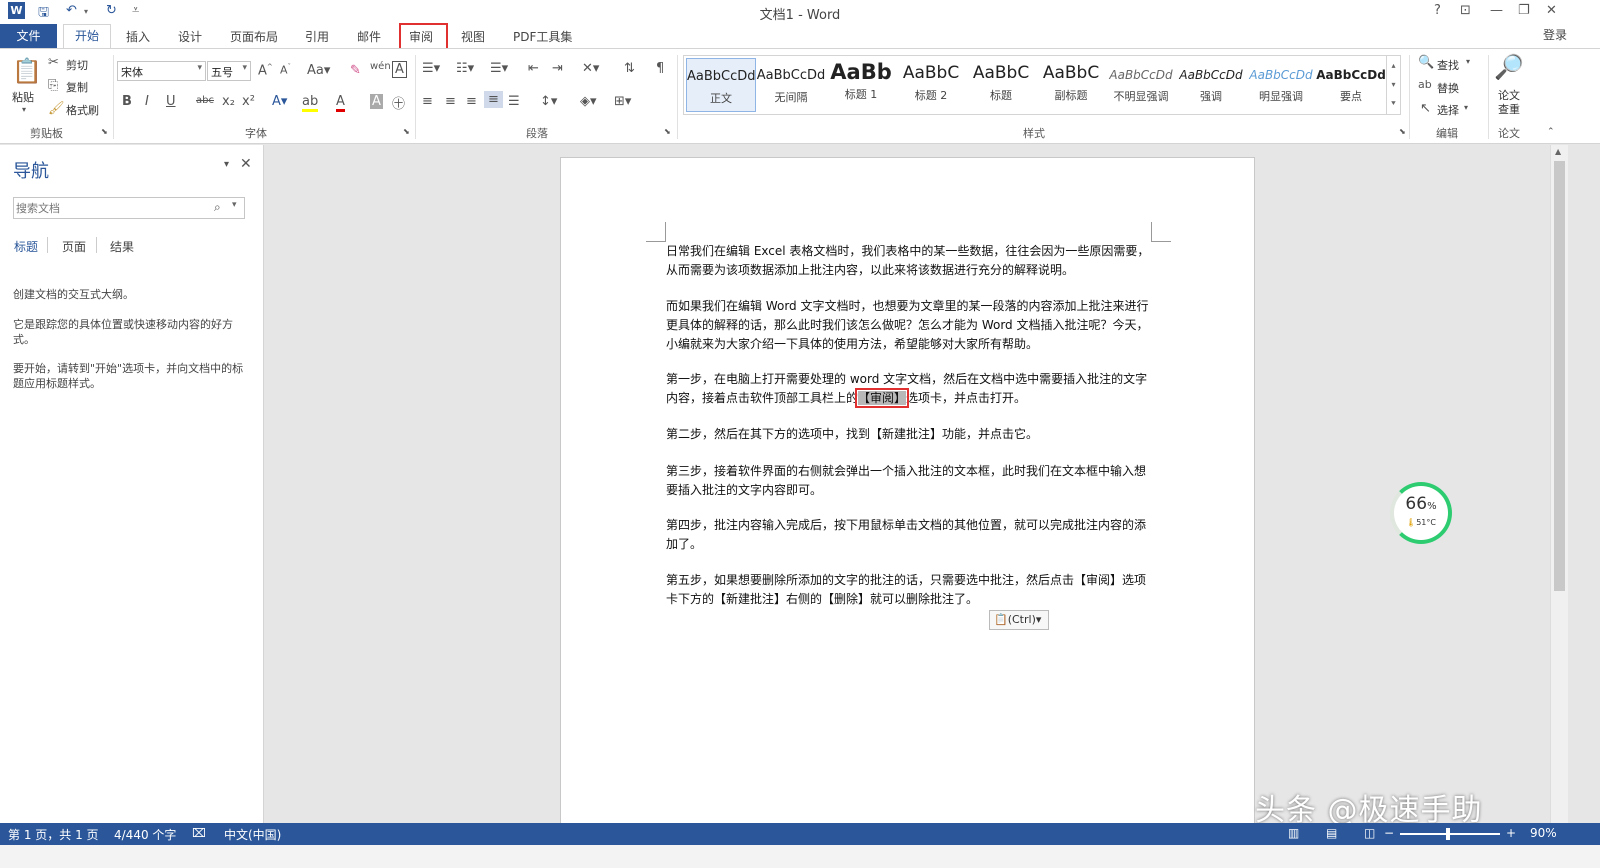 The image size is (1600, 868). Describe the element at coordinates (590, 68) in the screenshot. I see `chinese-layout-icon: ✕▾` at that location.